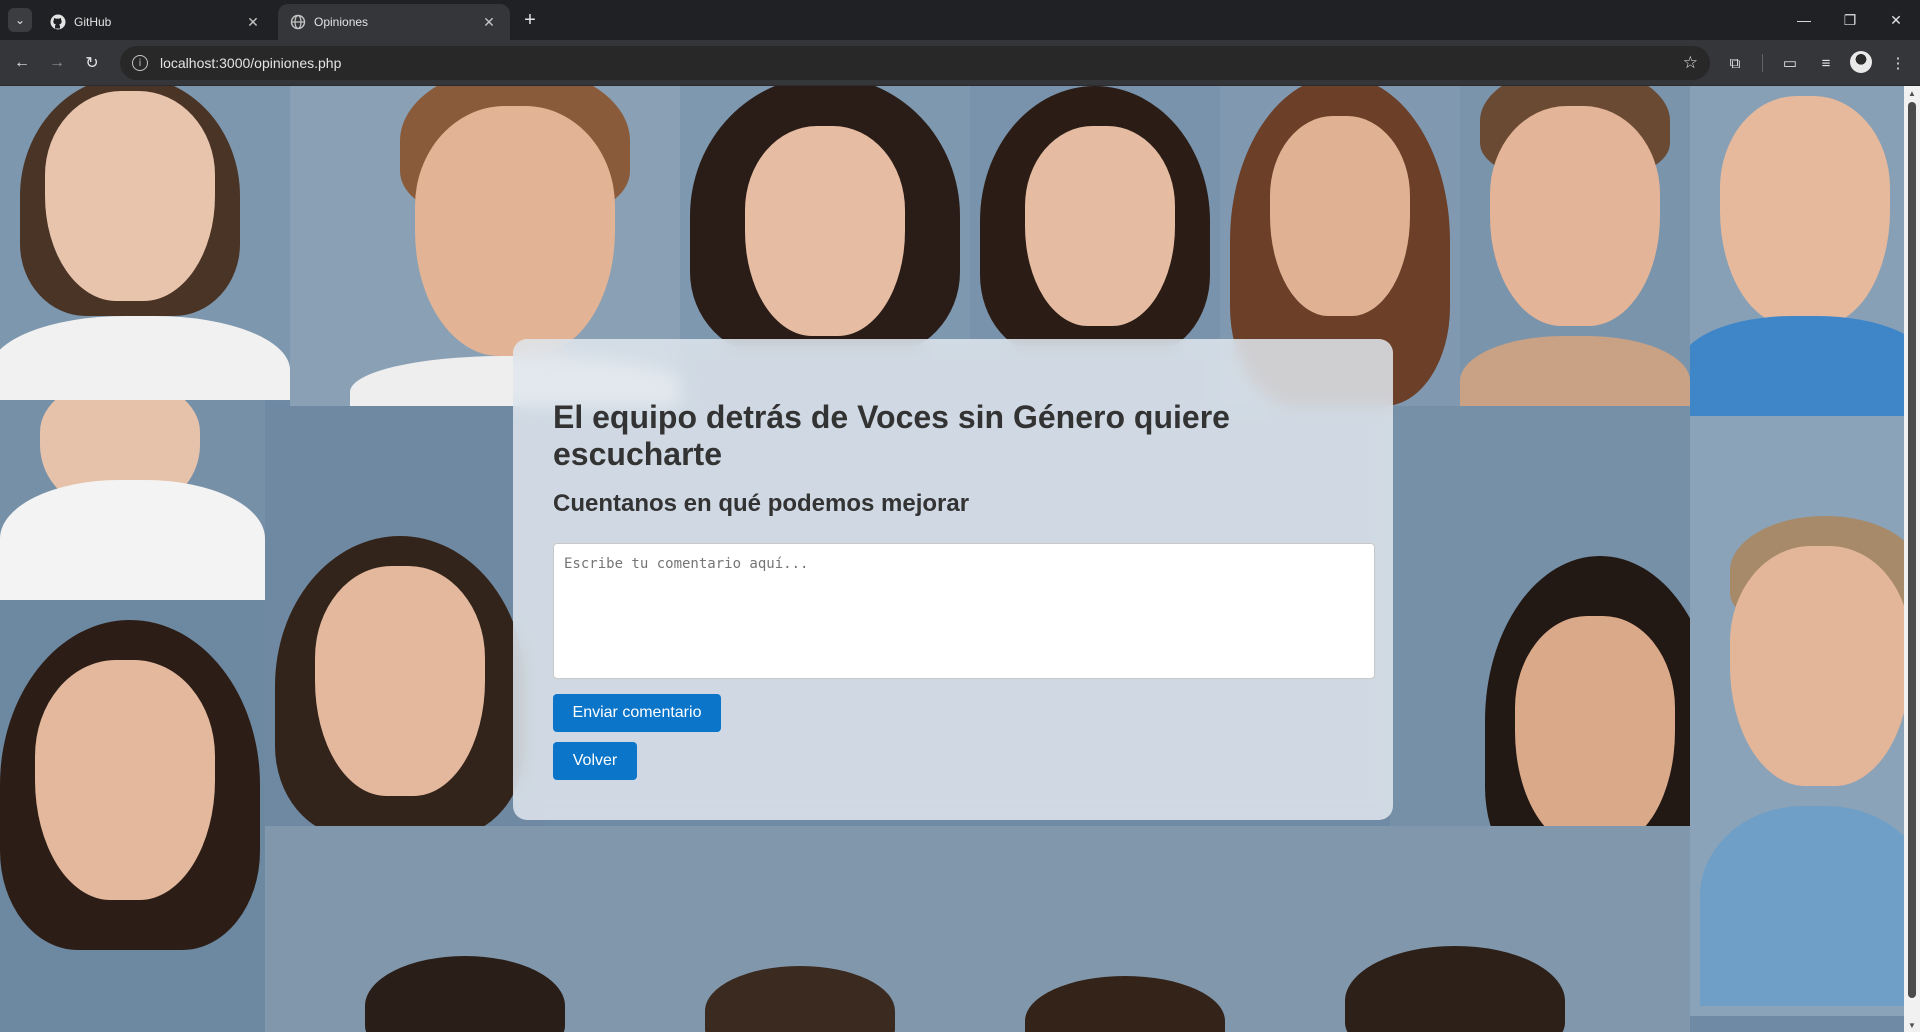  Describe the element at coordinates (530, 20) in the screenshot. I see `new-tab-icon: +` at that location.